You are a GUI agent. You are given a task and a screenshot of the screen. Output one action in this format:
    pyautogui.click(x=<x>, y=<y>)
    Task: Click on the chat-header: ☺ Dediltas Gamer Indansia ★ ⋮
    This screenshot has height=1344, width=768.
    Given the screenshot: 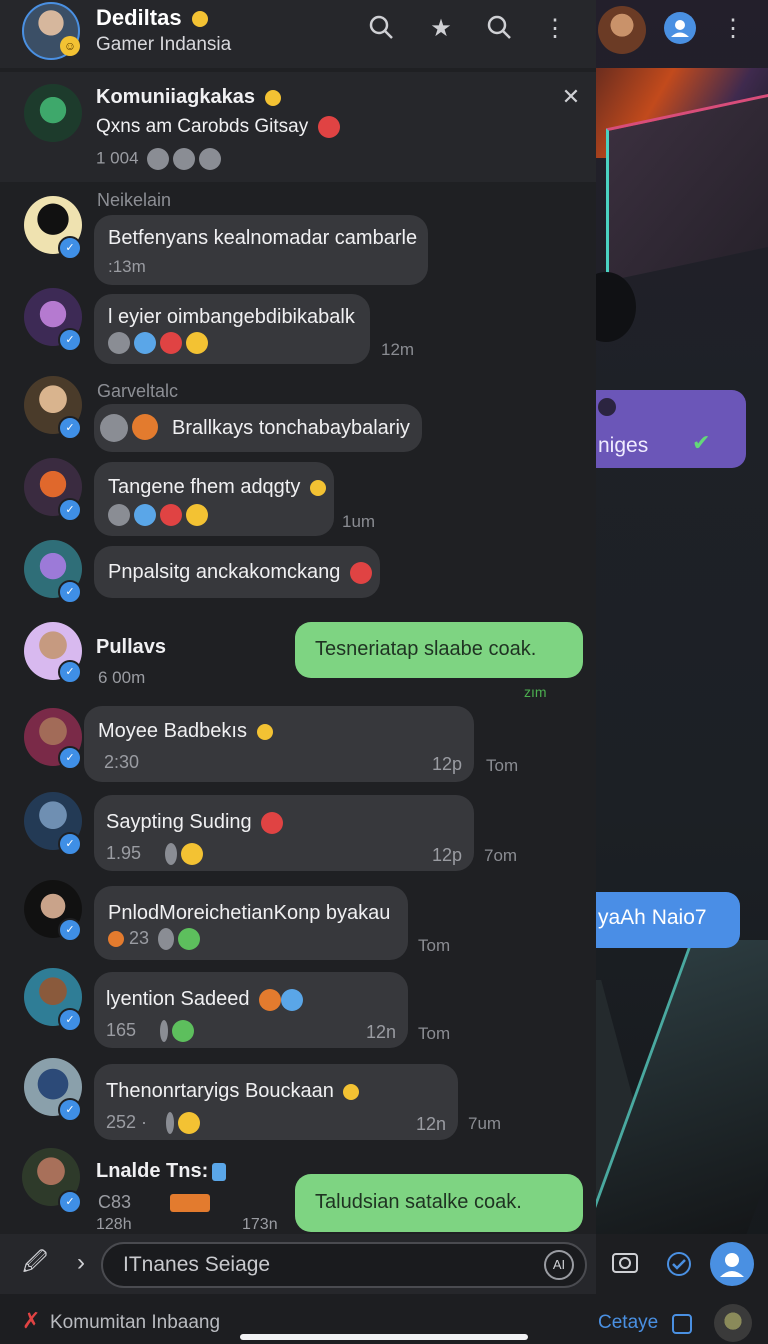 What is the action you would take?
    pyautogui.click(x=298, y=34)
    